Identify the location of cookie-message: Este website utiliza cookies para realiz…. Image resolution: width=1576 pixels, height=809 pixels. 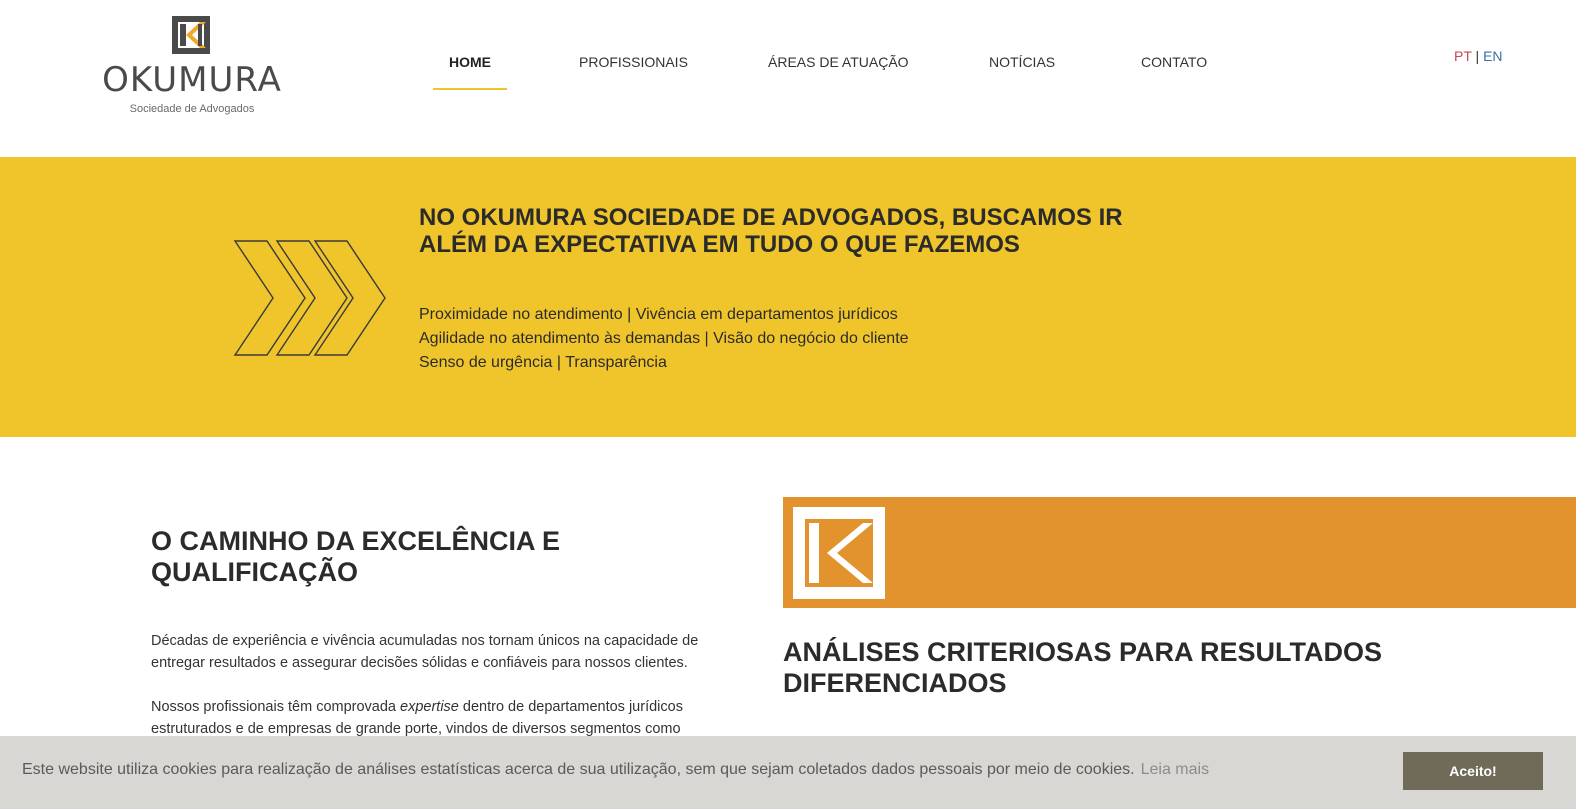
(615, 770).